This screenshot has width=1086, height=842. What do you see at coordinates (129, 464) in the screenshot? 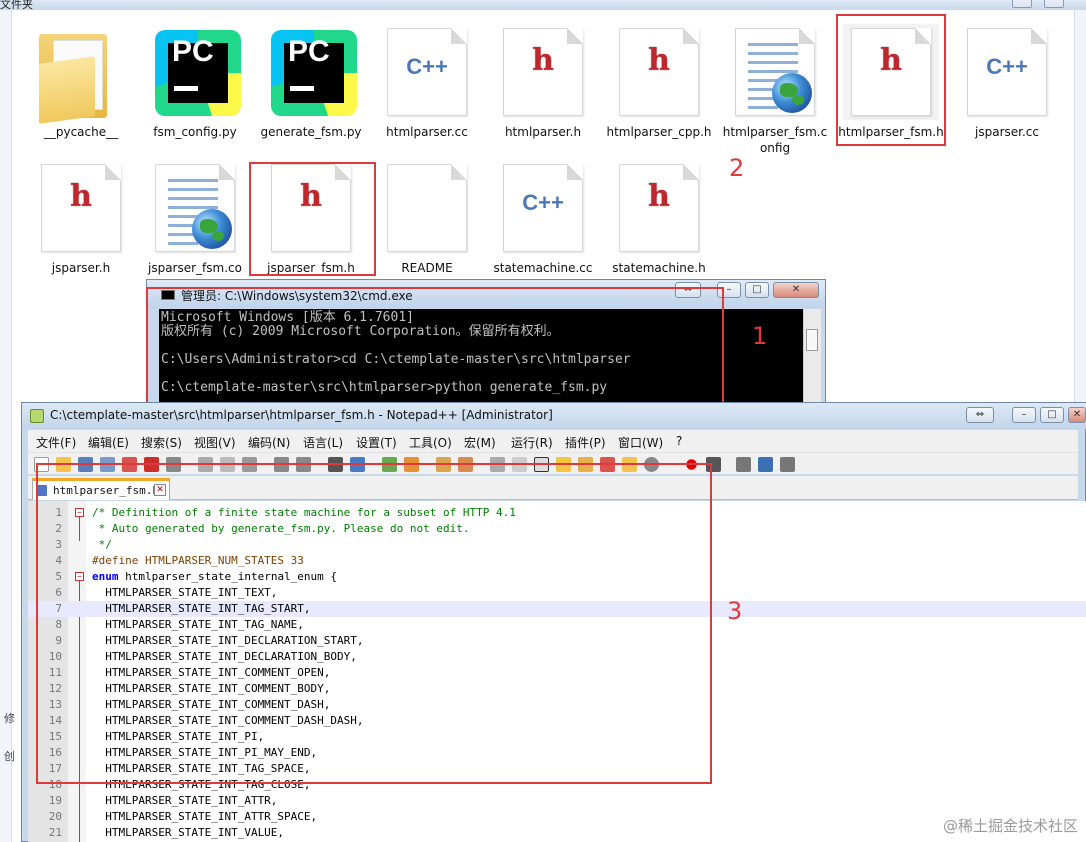
I see `close-file-icon` at bounding box center [129, 464].